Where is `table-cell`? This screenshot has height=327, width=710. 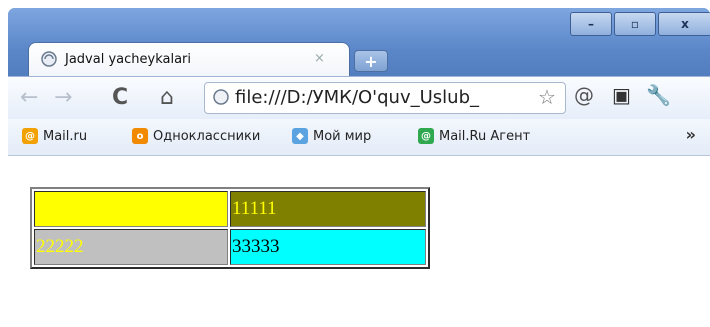
table-cell is located at coordinates (131, 209).